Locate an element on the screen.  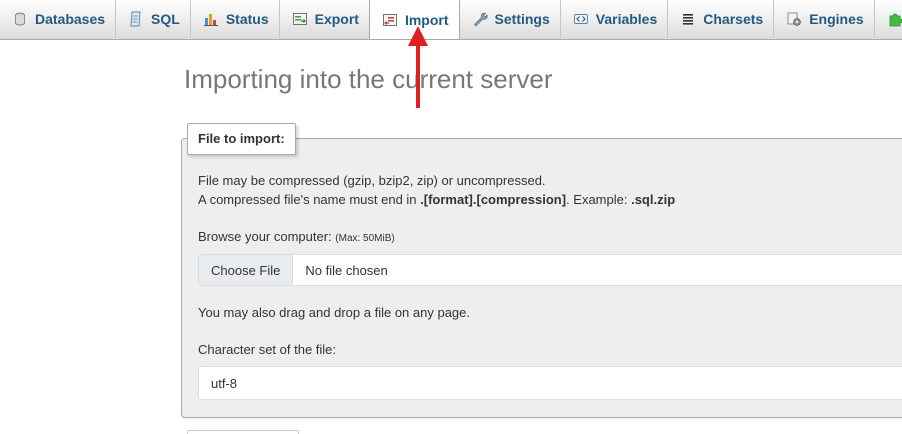
max-size-label: (Max: 50MiB) is located at coordinates (365, 238).